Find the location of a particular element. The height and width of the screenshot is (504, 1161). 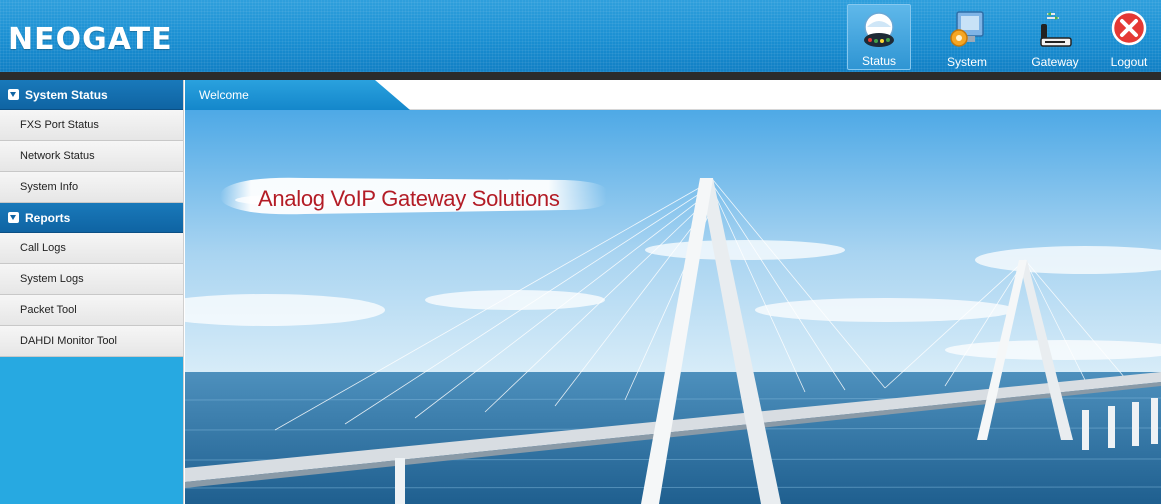

logout-icon is located at coordinates (1129, 28).